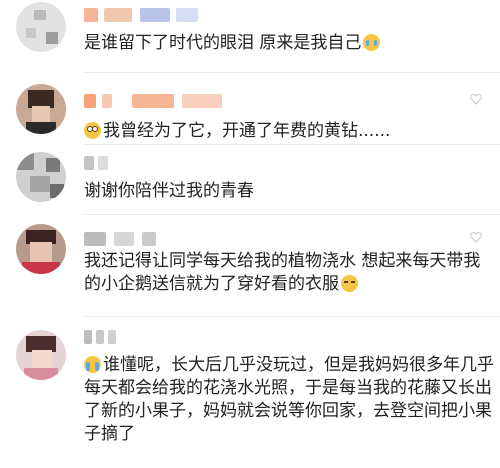  I want to click on comment-item: 是谁留下了时代的眼泪 原来是我自己, so click(250, 35).